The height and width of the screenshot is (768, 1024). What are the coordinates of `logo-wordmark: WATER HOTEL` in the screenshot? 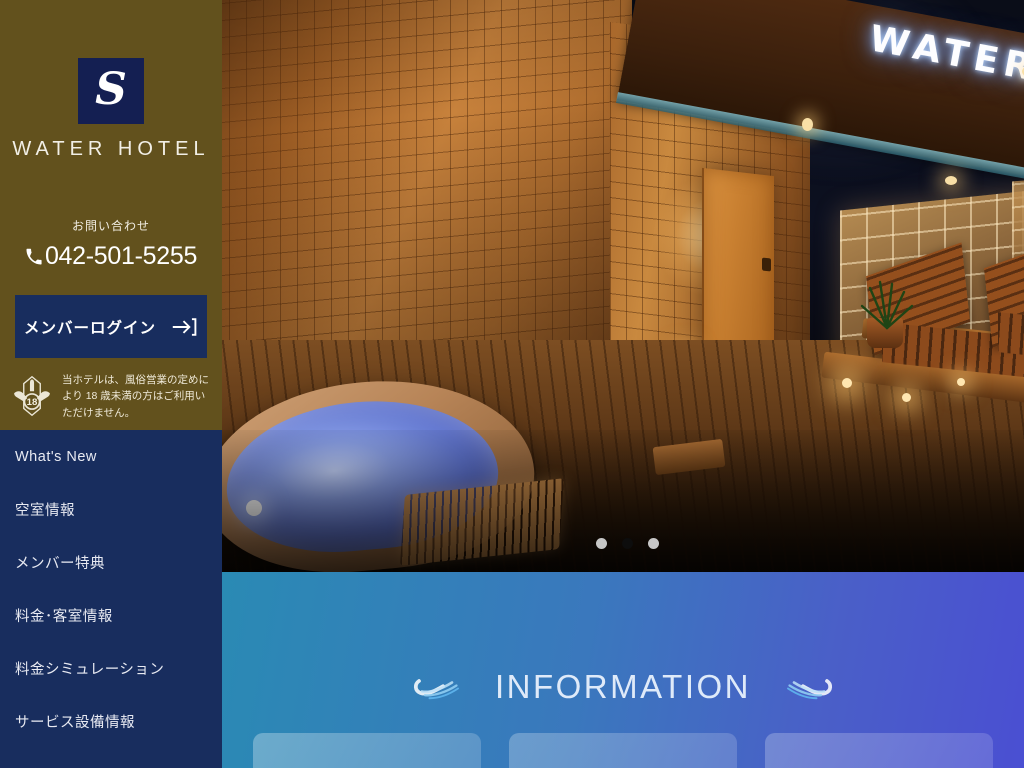 It's located at (111, 149).